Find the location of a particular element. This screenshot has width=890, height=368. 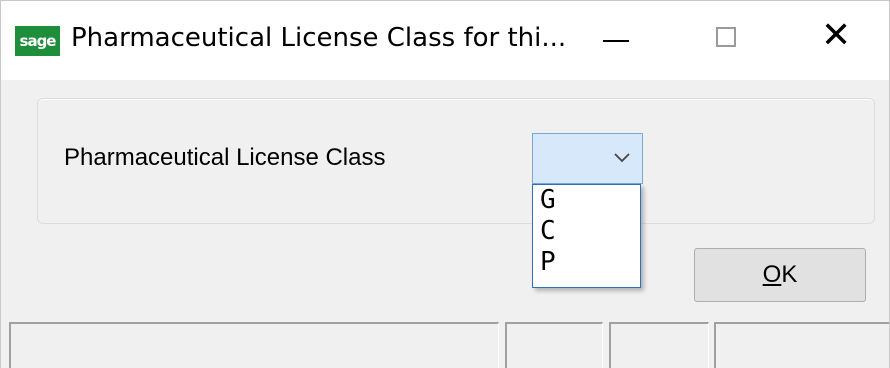

minimize-icon is located at coordinates (616, 41).